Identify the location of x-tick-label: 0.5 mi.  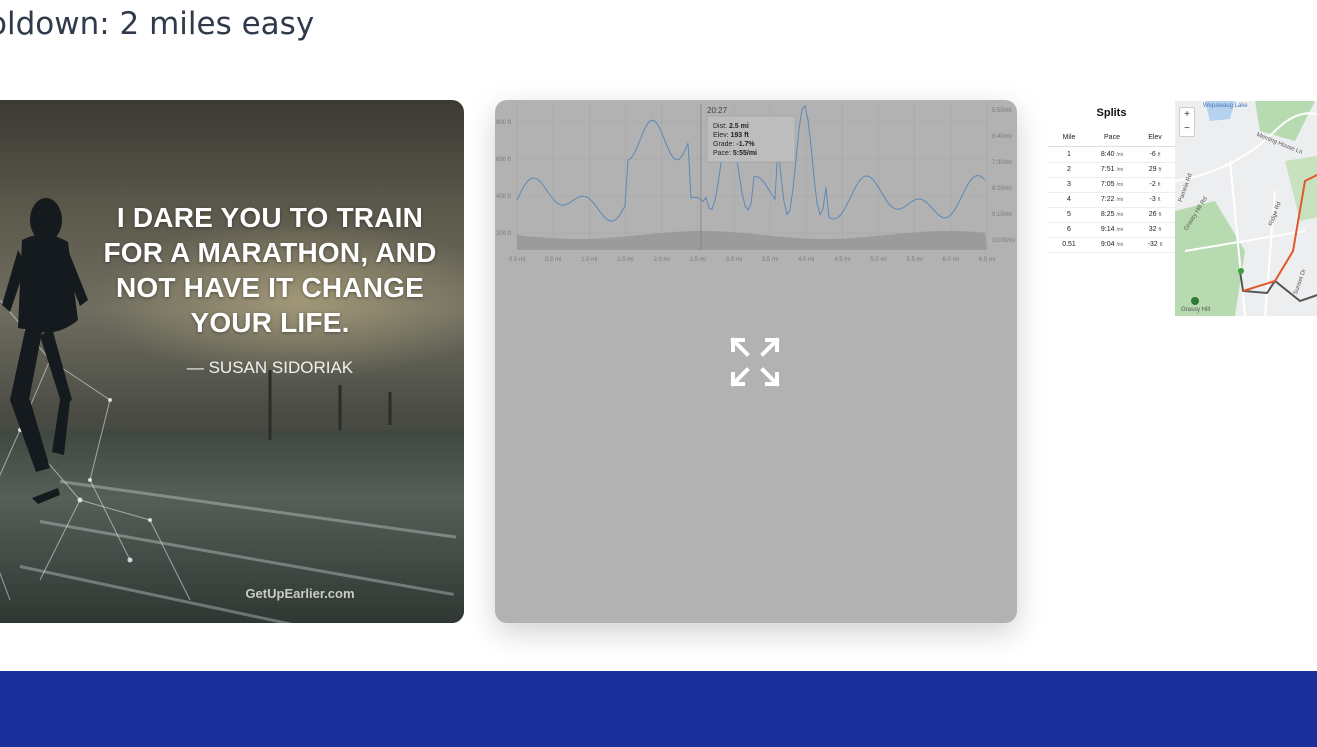
(553, 260).